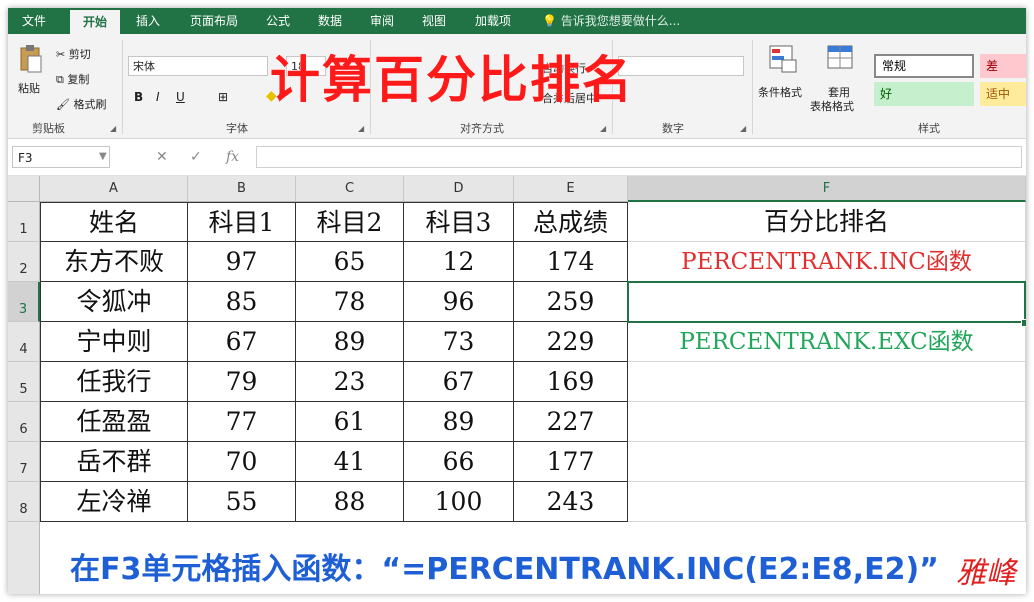 The image size is (1034, 602). I want to click on cell-f4: PERCENTRANK.EXC函数, so click(827, 342).